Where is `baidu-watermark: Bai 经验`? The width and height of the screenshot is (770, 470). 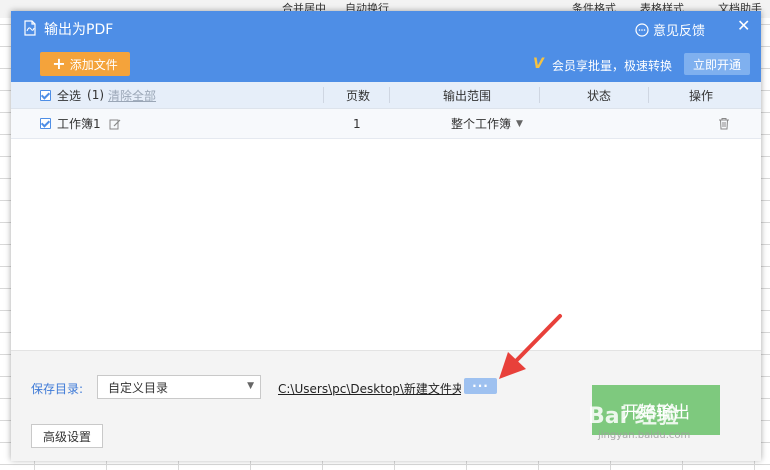
baidu-watermark: Bai 经验 is located at coordinates (633, 416).